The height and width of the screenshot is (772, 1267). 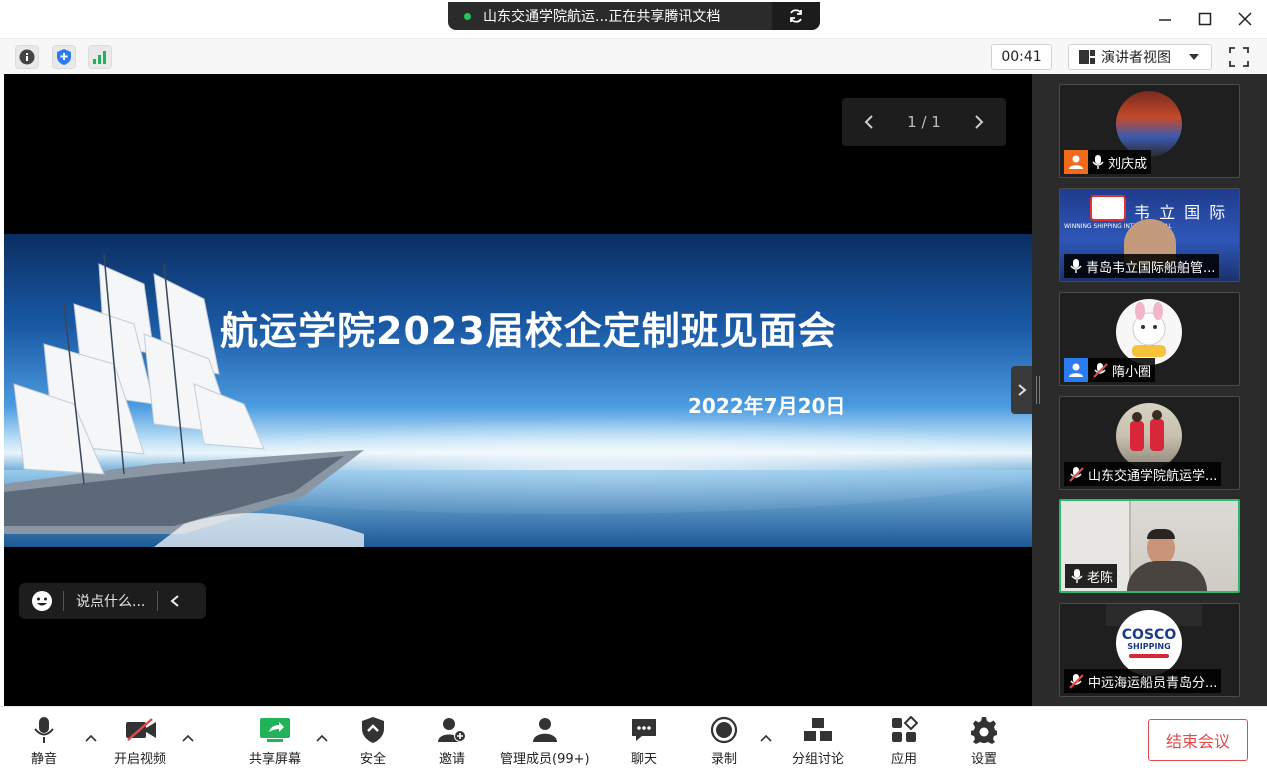 I want to click on panel-resize-handle, so click(x=1038, y=390).